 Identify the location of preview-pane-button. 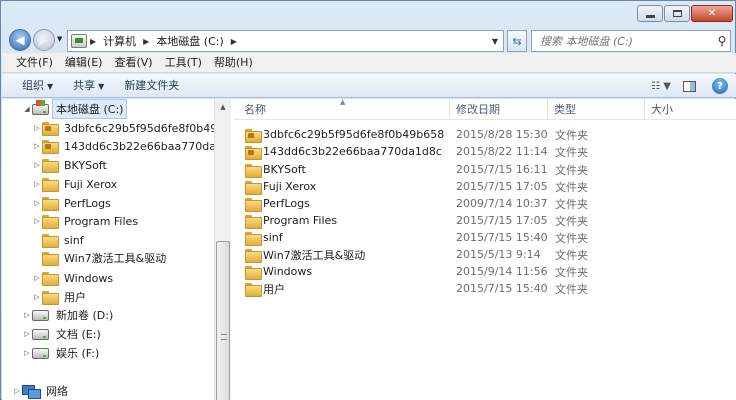
(689, 86).